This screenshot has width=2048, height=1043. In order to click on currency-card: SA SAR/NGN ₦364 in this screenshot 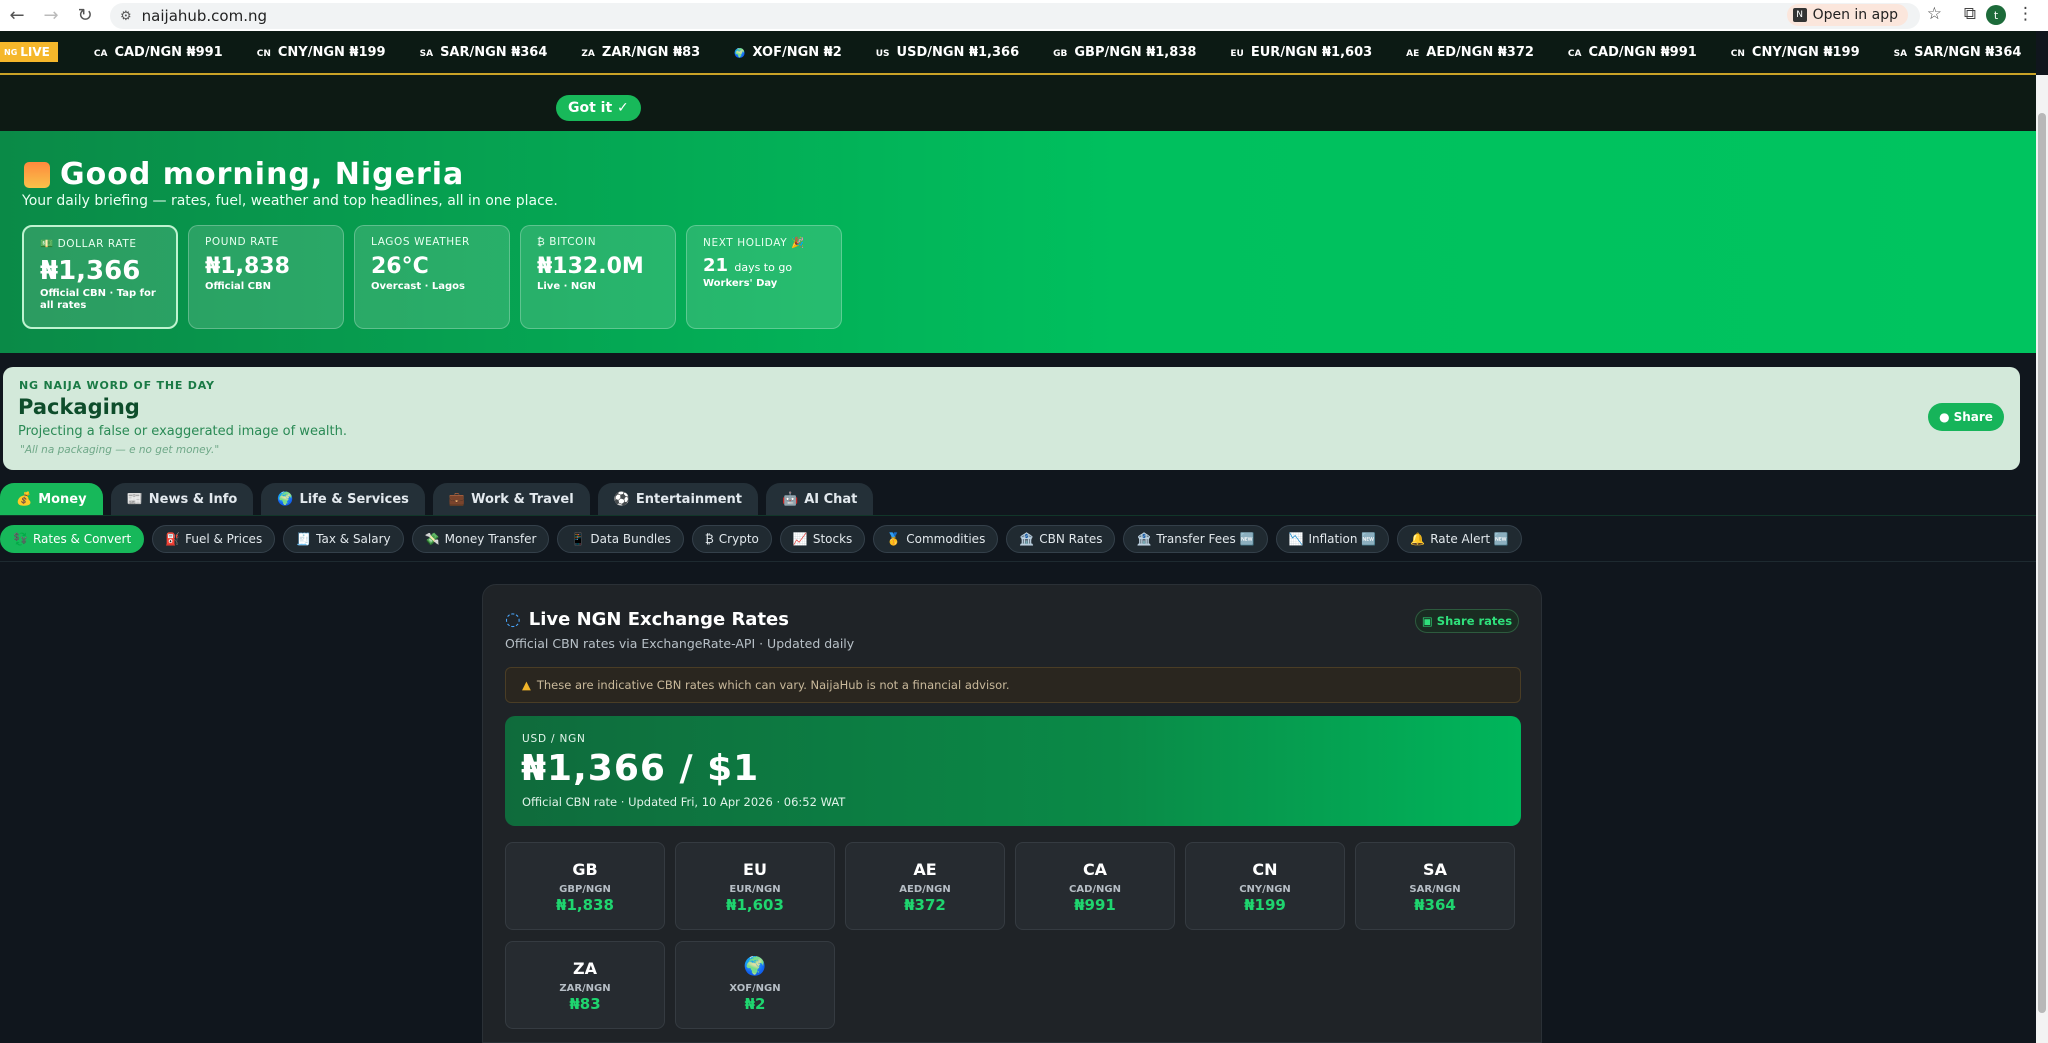, I will do `click(1435, 886)`.